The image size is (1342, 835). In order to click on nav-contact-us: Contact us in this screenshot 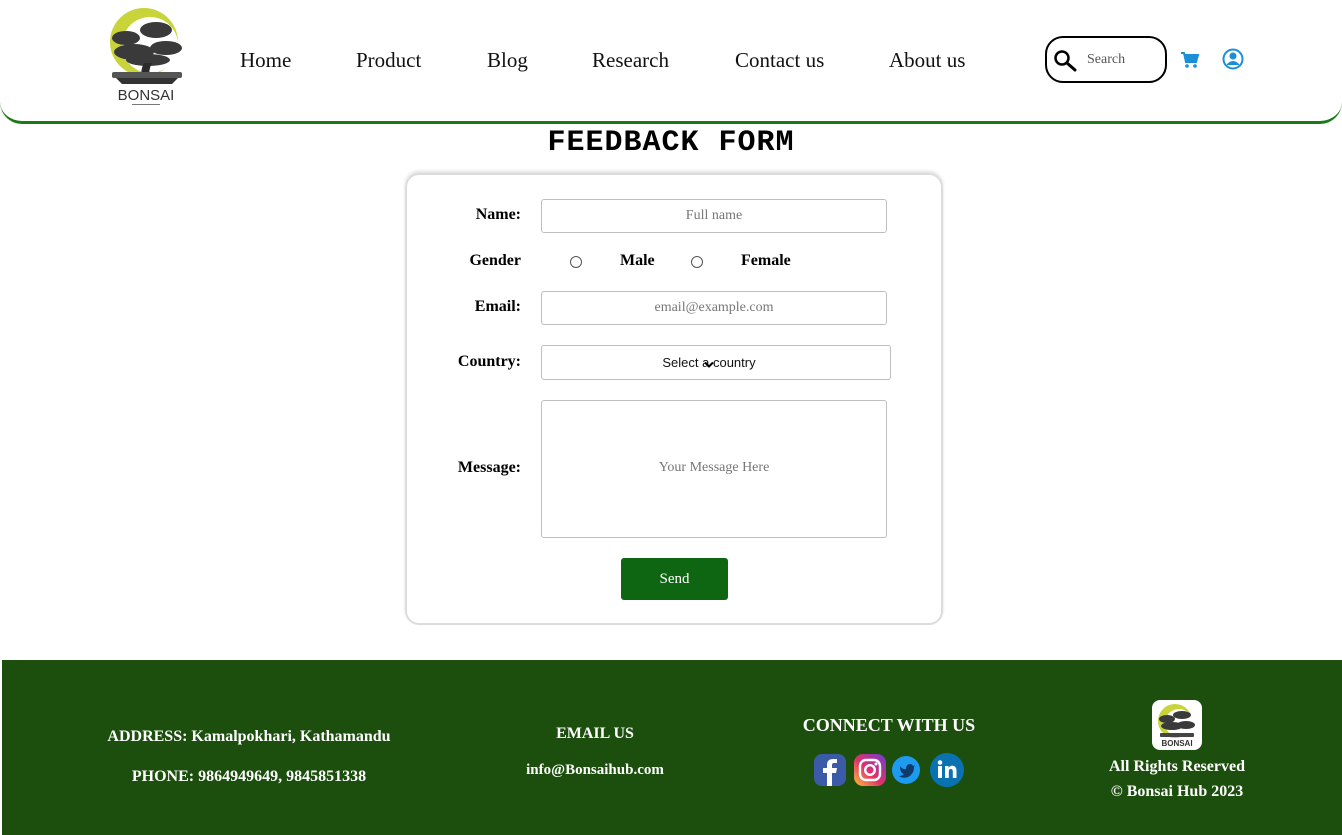, I will do `click(779, 60)`.